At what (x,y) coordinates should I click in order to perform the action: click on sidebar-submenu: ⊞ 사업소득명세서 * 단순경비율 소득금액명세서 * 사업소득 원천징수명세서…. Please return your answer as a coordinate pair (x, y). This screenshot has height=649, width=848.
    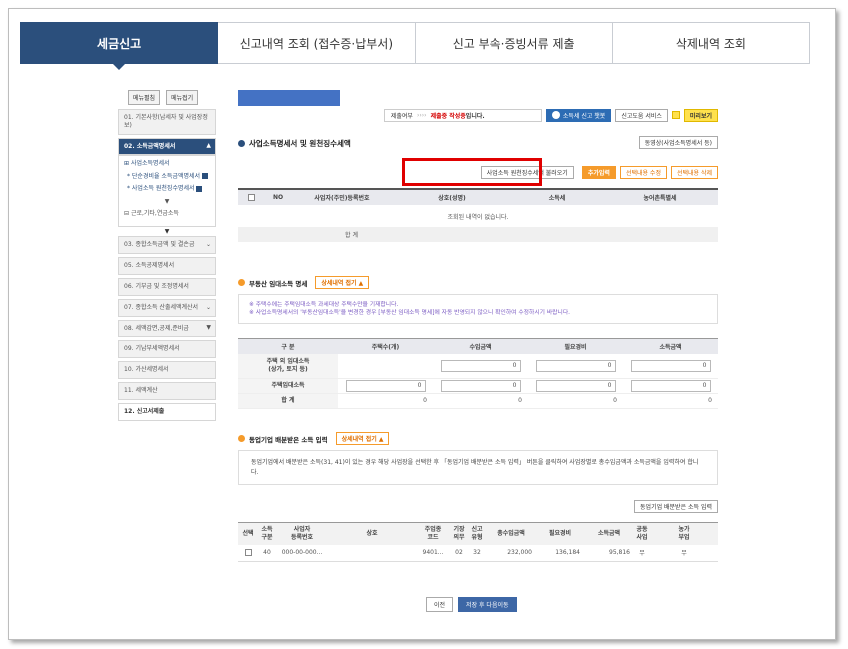
    Looking at the image, I should click on (167, 191).